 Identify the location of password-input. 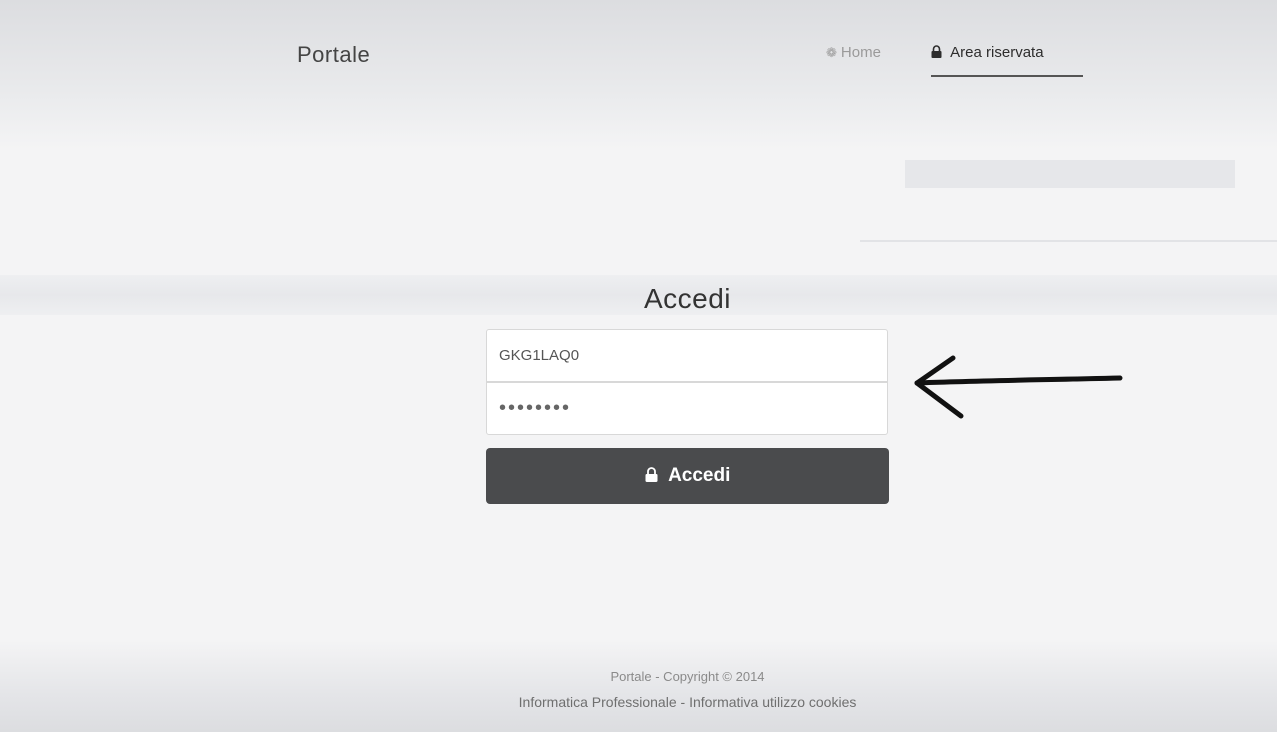
(687, 408).